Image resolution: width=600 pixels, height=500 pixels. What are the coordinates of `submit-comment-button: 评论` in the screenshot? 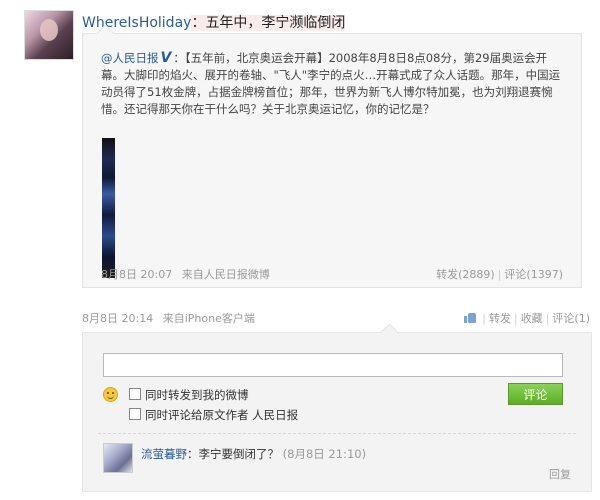 It's located at (535, 394).